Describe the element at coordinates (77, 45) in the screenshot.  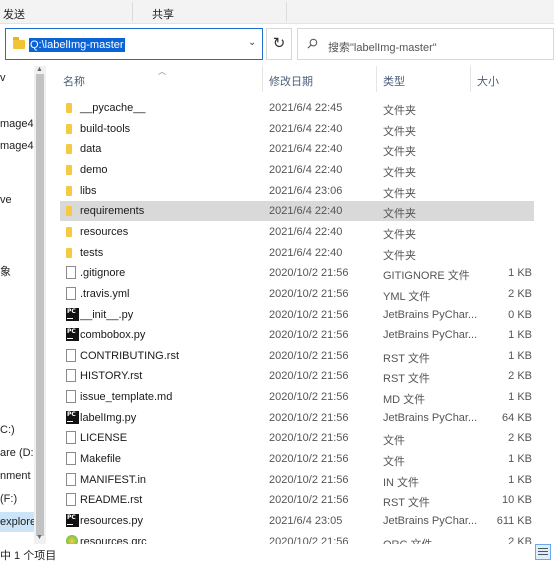
I see `address-path: Q:\labelImg-master` at that location.